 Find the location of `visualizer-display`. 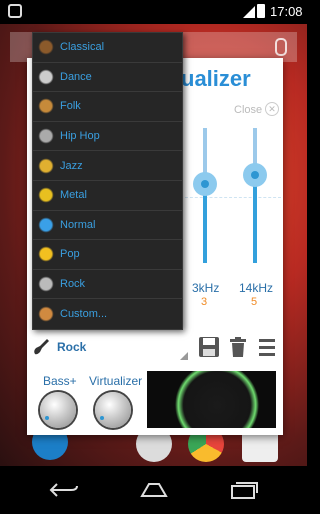

visualizer-display is located at coordinates (211, 399).